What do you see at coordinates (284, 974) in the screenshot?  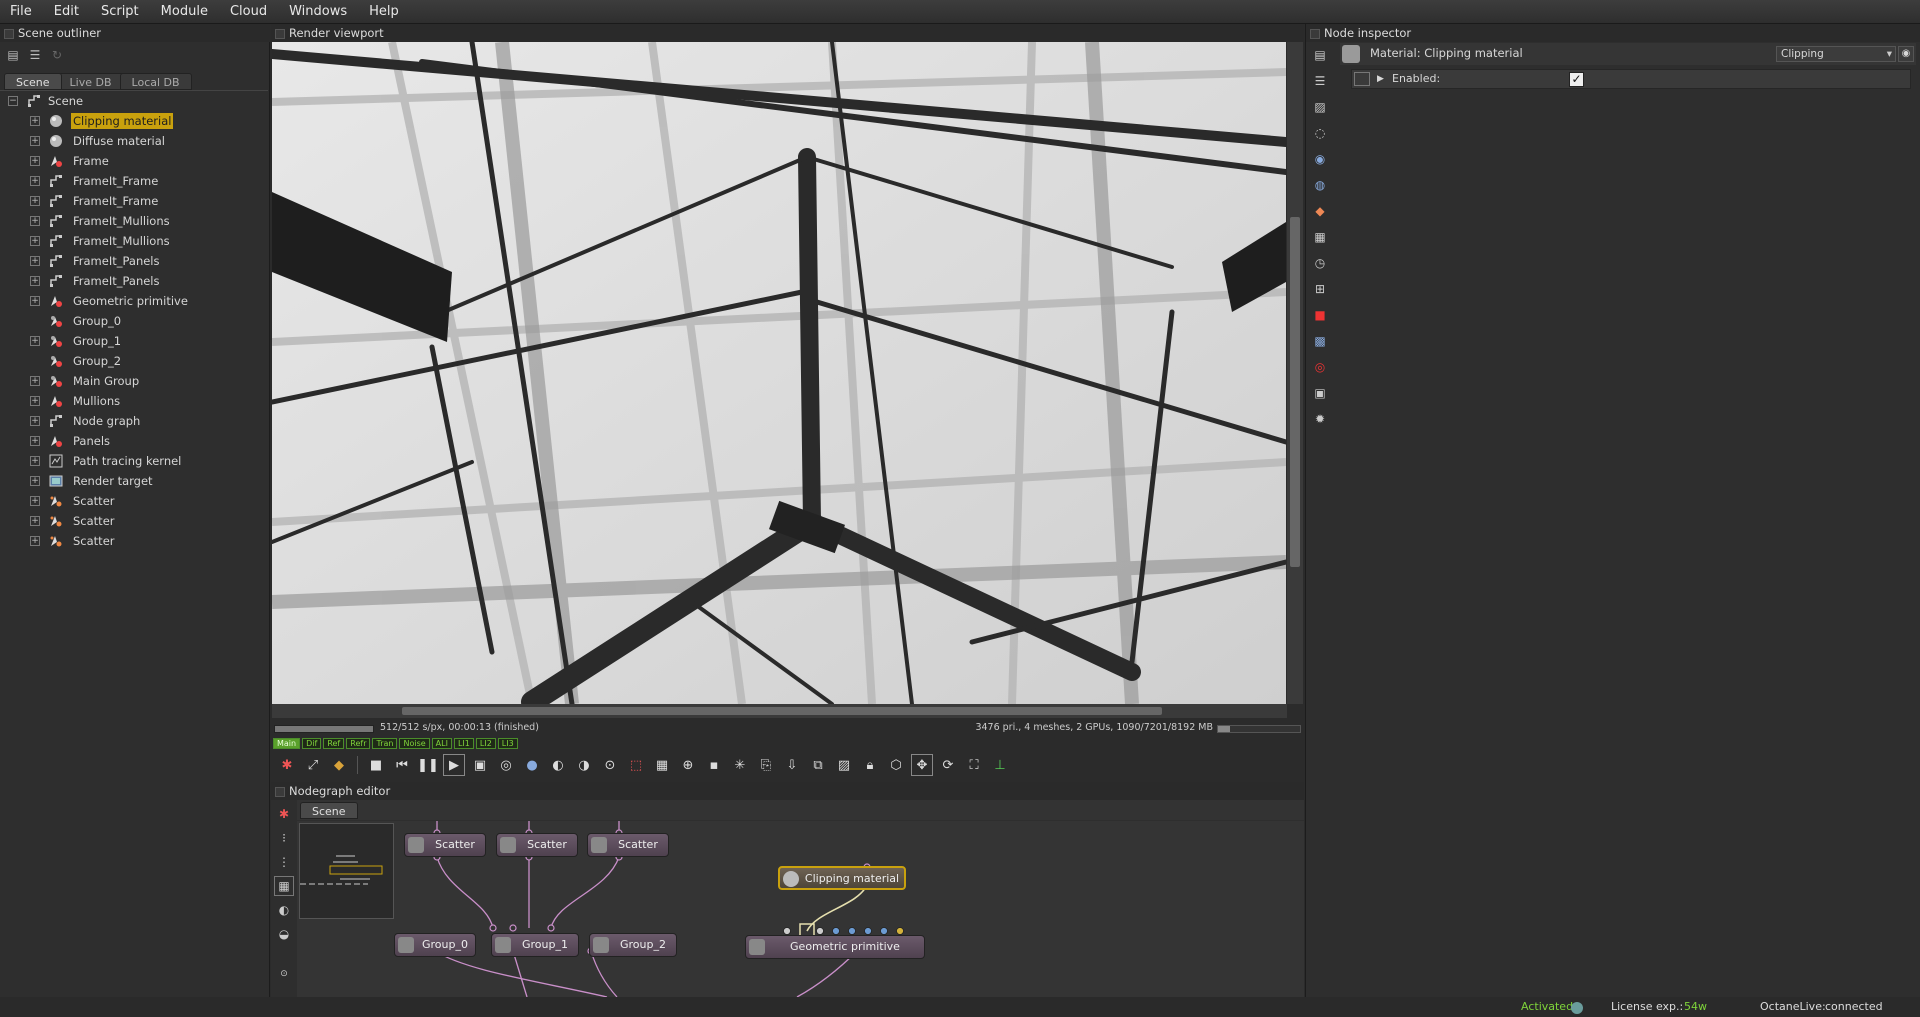 I see `graph-settings-icon: ⊙` at bounding box center [284, 974].